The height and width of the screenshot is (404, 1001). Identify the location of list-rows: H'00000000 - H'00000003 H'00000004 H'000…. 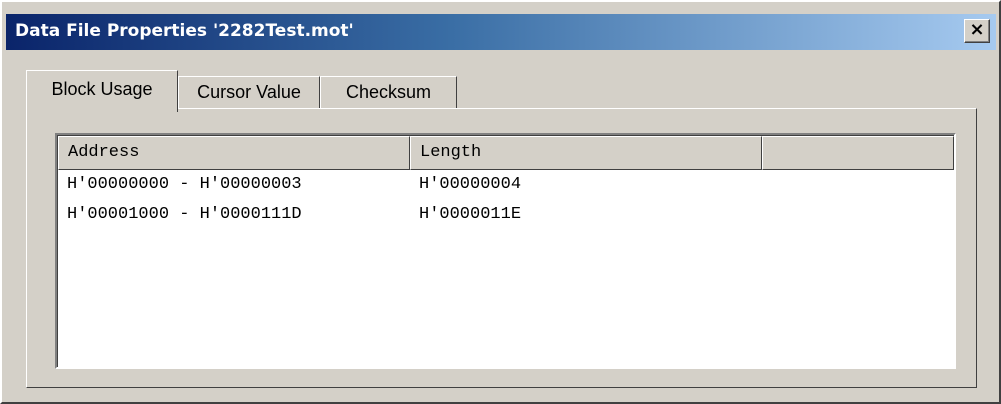
(410, 205).